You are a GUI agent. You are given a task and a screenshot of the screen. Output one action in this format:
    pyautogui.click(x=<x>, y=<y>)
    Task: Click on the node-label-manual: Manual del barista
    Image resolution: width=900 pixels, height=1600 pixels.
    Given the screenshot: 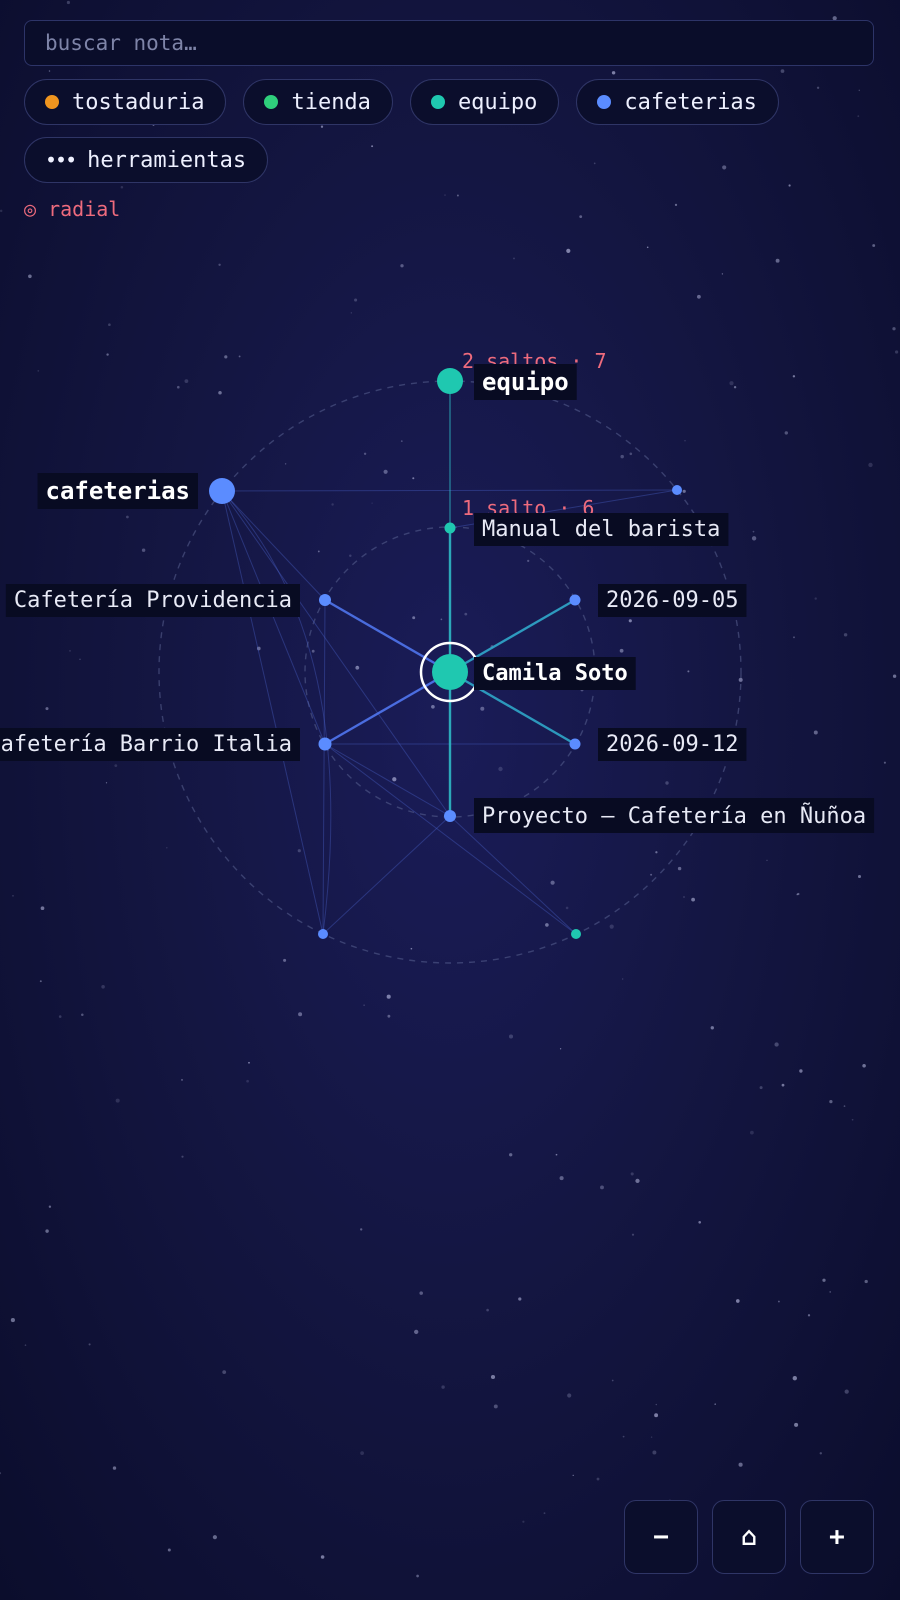 What is the action you would take?
    pyautogui.click(x=601, y=529)
    